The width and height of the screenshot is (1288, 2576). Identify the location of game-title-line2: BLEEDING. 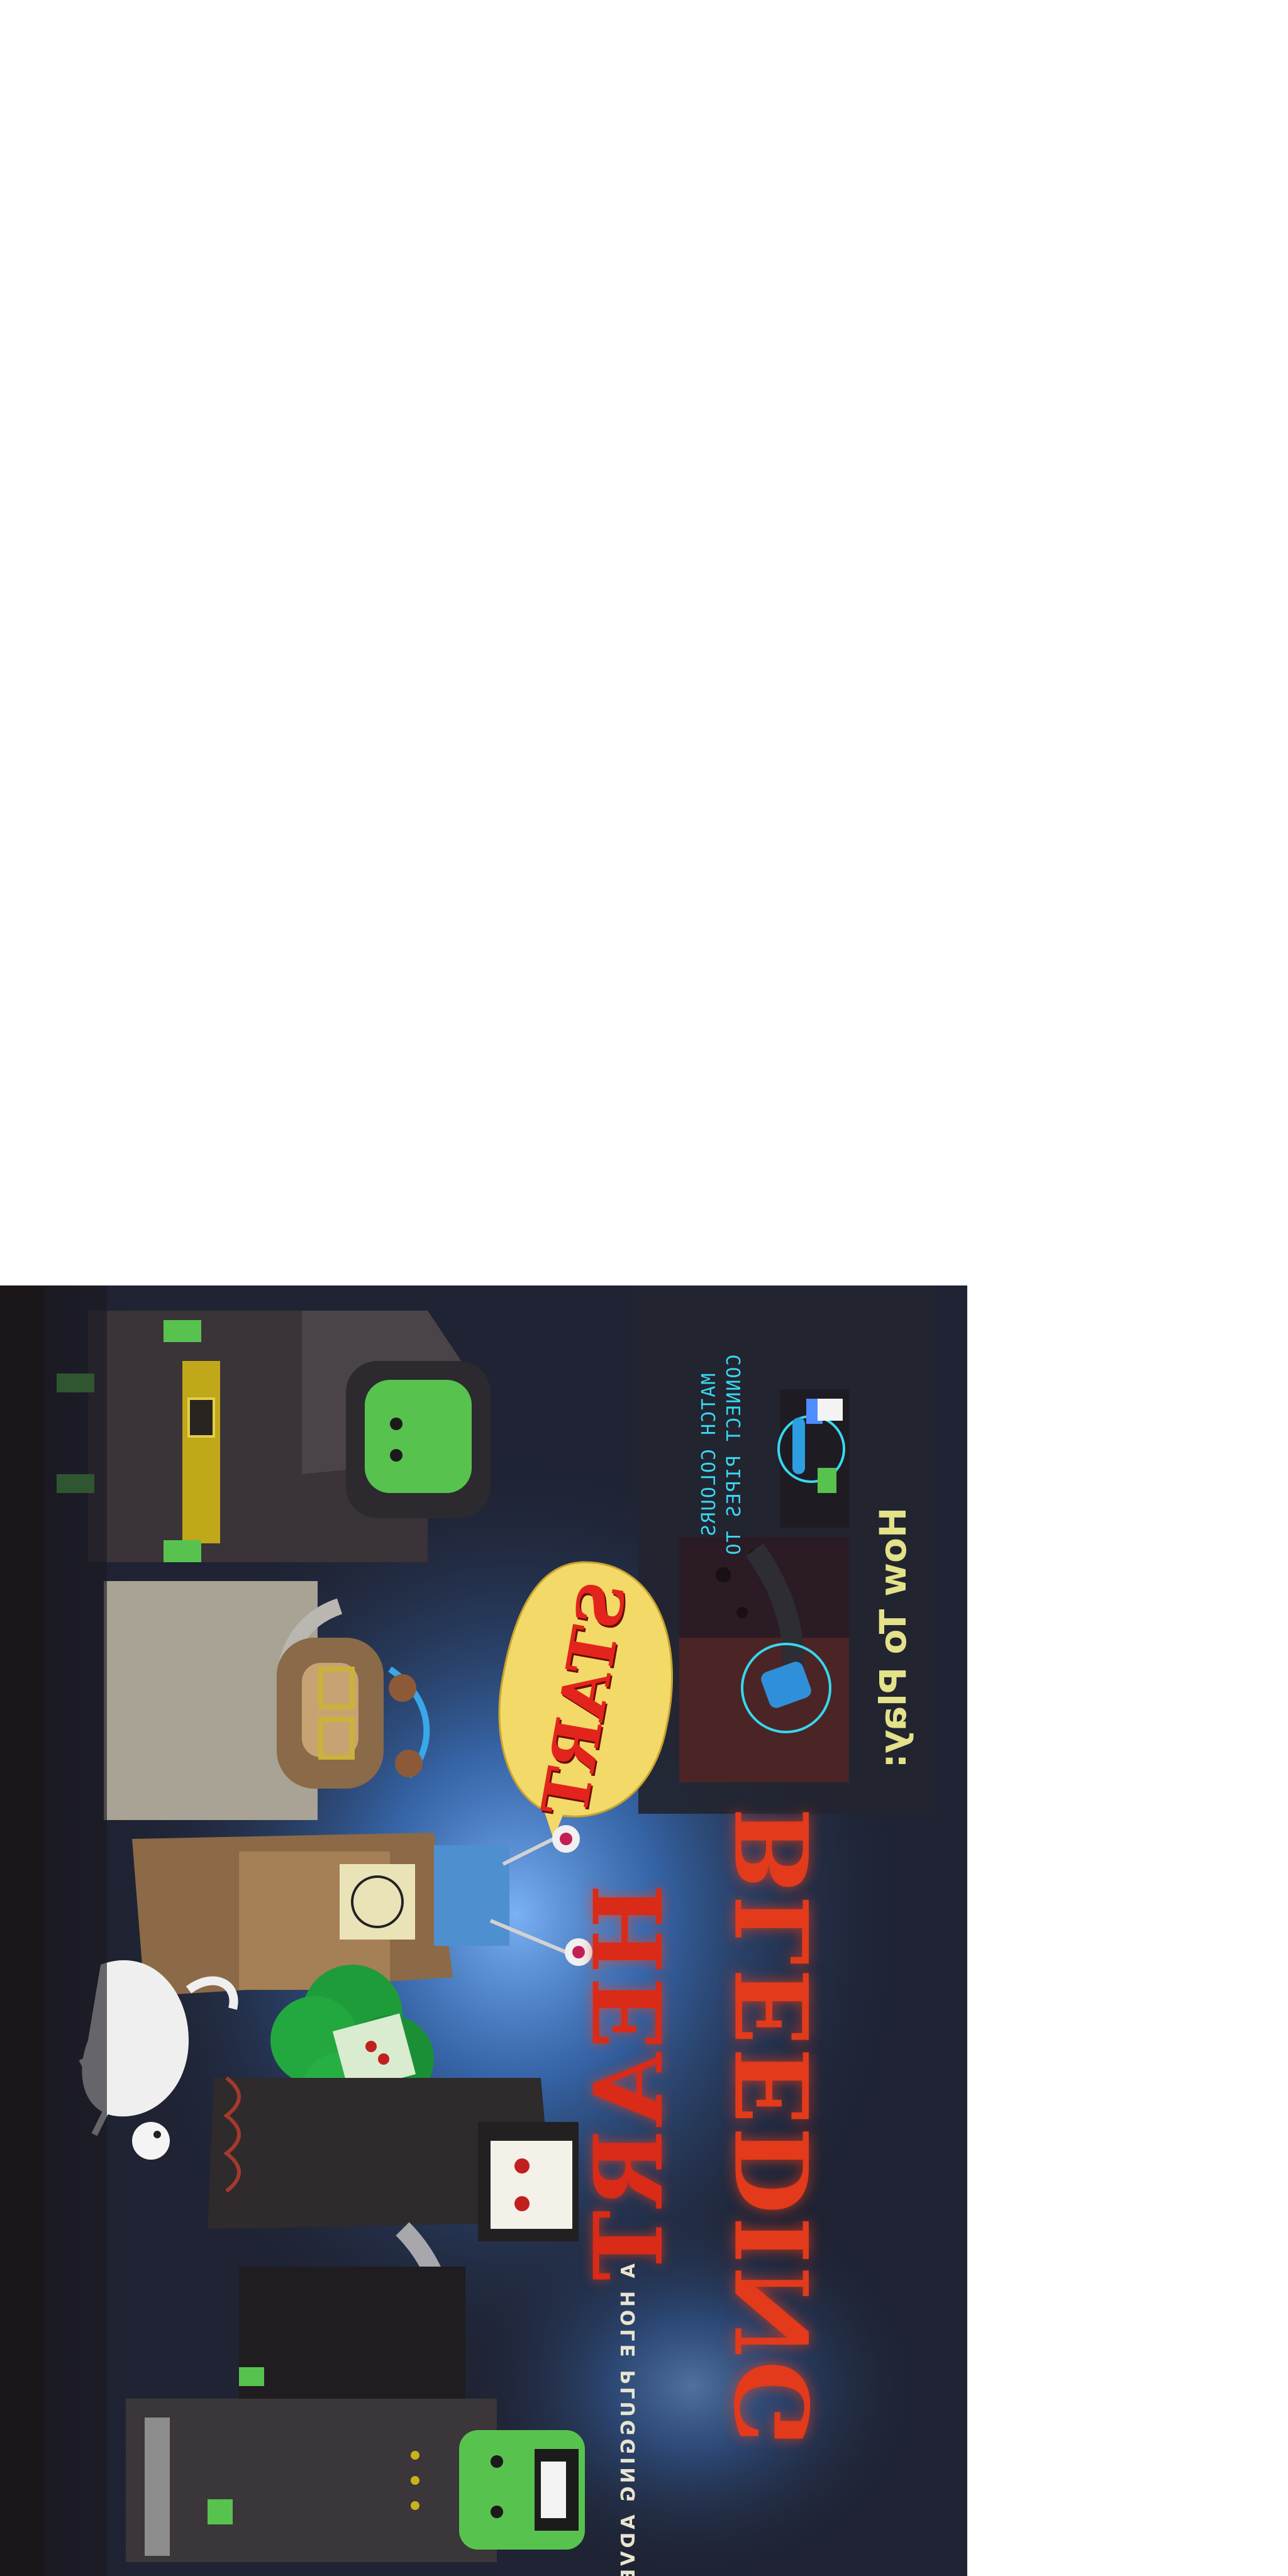
(773, 2128).